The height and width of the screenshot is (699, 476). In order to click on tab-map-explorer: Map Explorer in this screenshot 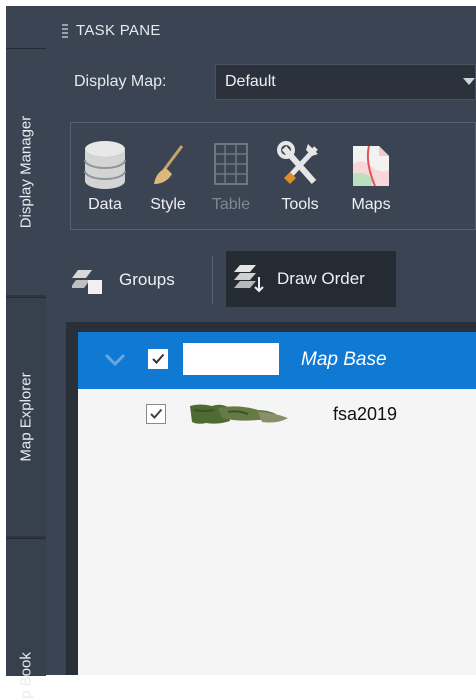, I will do `click(26, 416)`.